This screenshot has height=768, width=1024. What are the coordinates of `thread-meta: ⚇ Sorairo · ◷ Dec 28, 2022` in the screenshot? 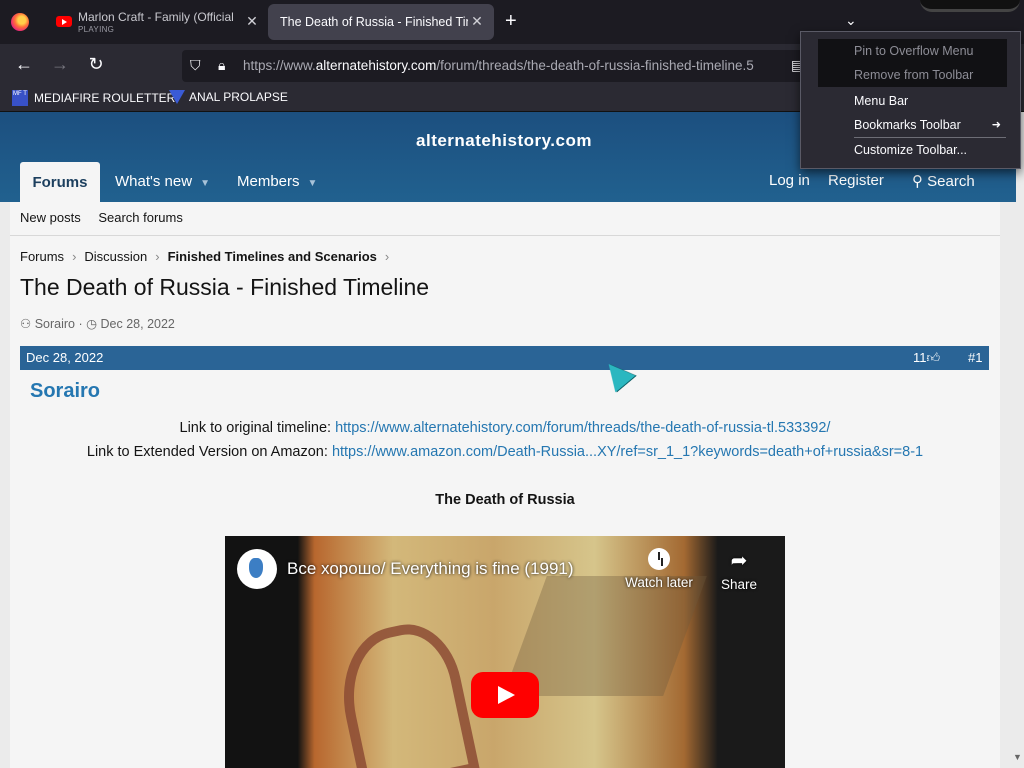 It's located at (97, 324).